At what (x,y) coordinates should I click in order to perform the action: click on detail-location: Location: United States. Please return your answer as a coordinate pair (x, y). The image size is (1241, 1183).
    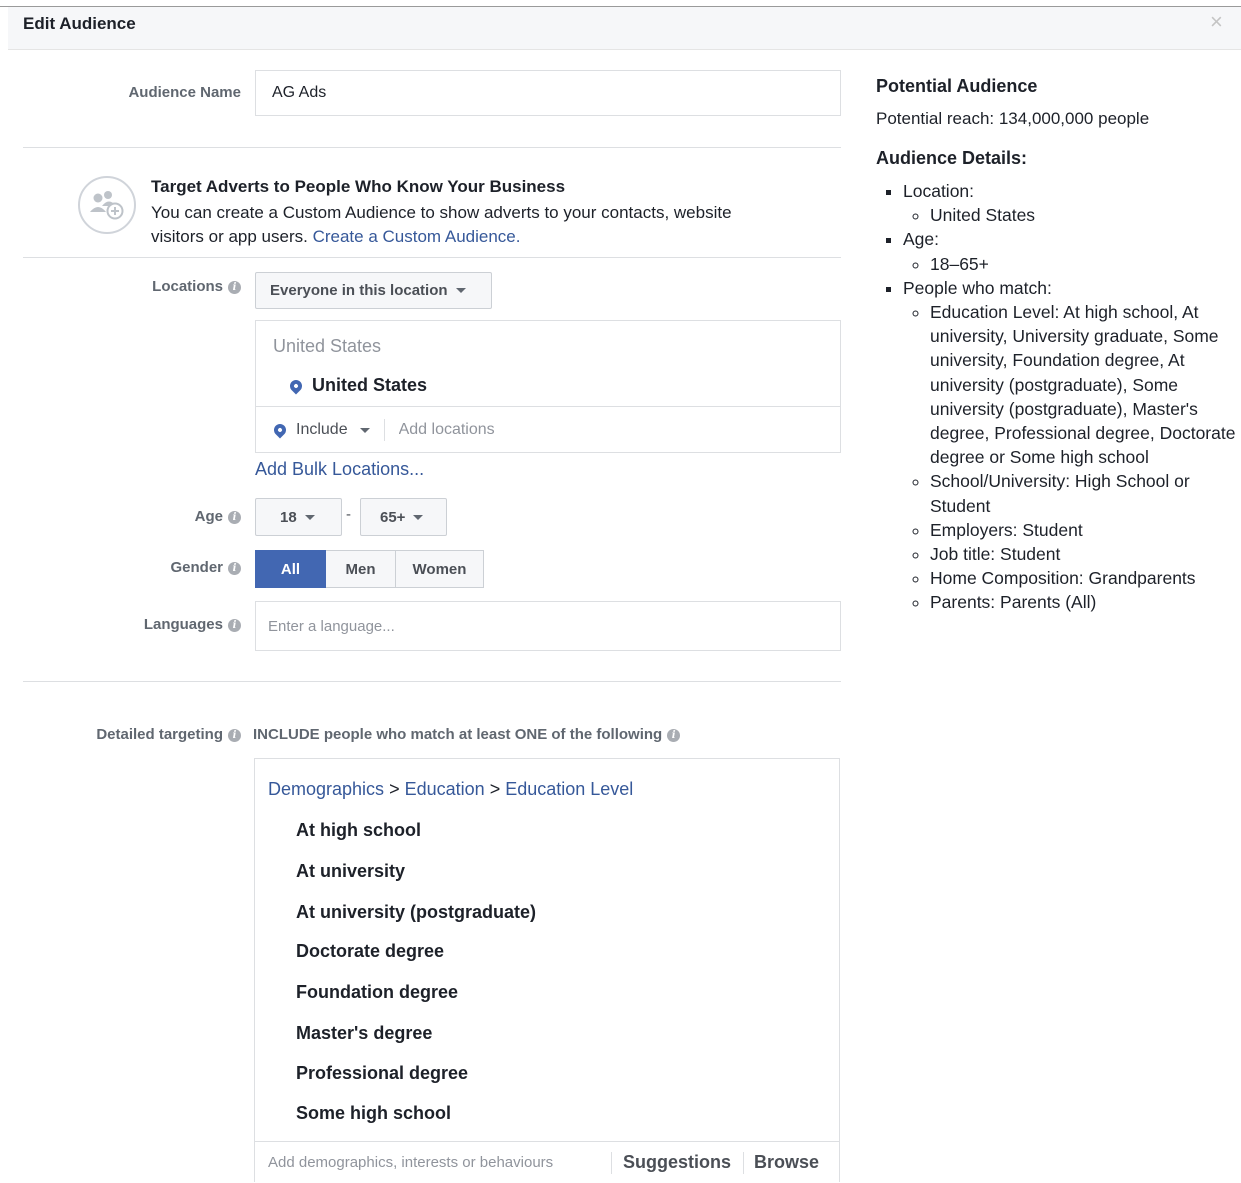
    Looking at the image, I should click on (1069, 203).